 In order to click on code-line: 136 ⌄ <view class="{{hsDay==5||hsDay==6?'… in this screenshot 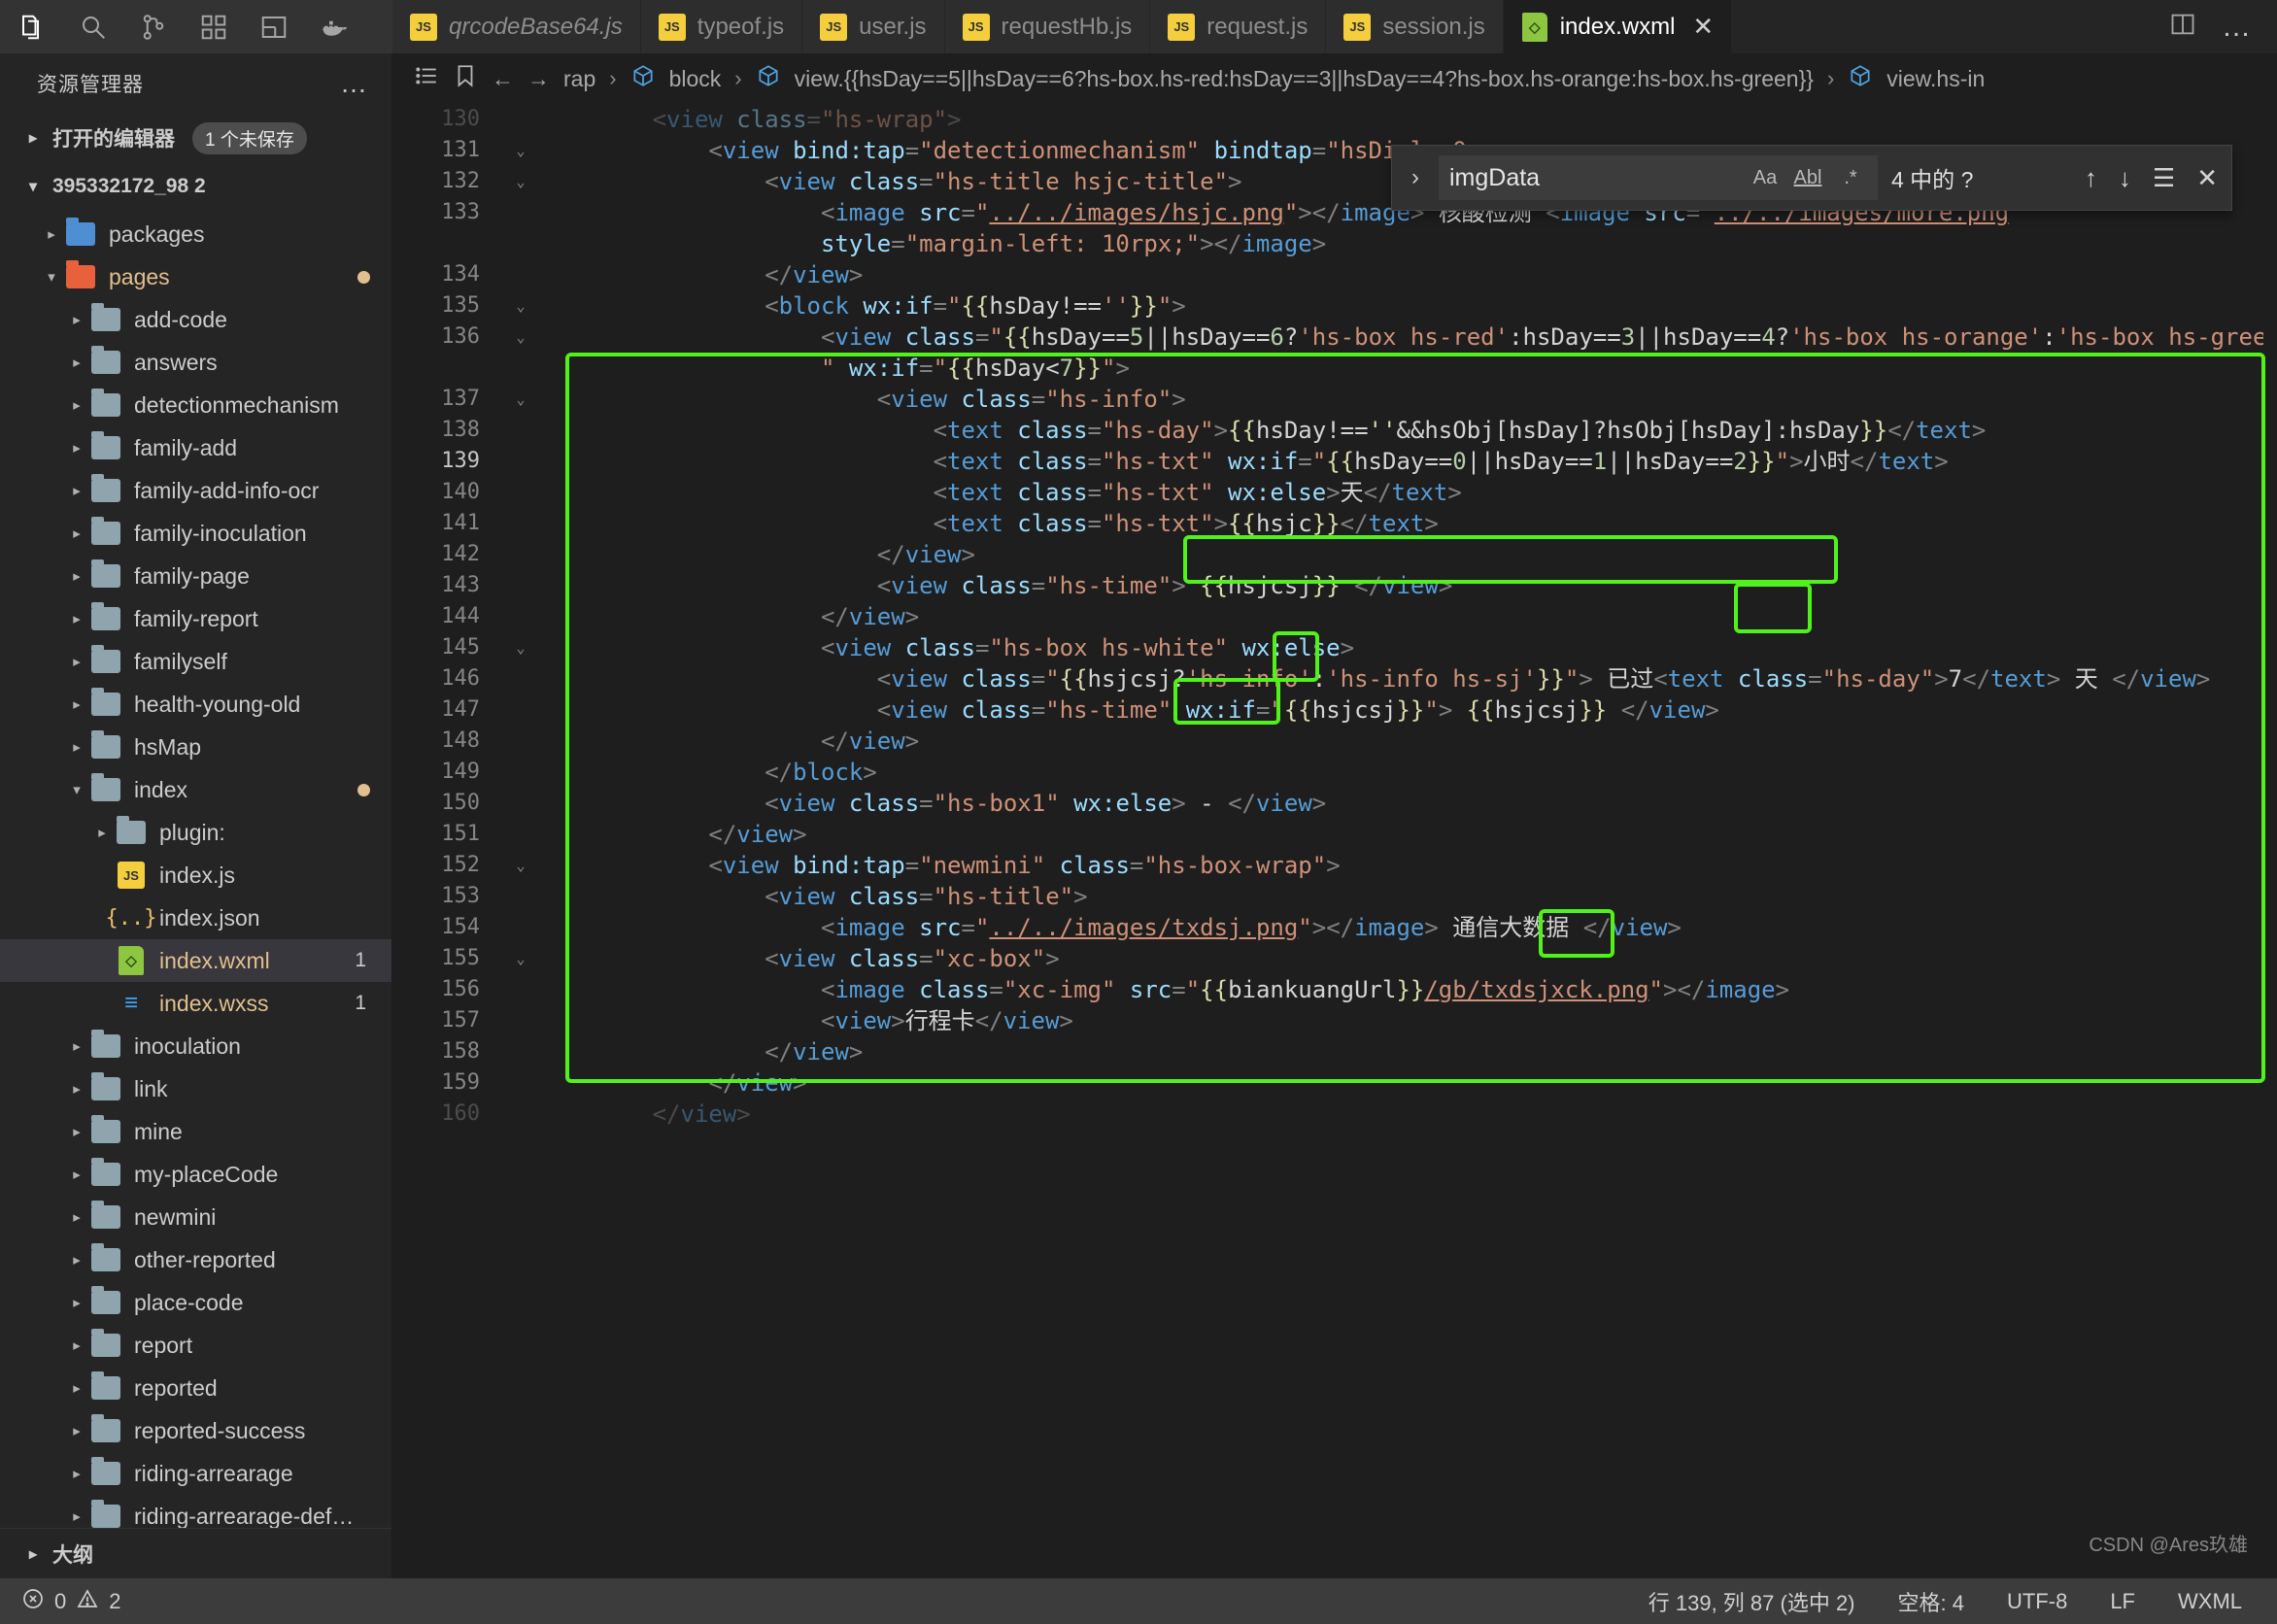, I will do `click(1334, 337)`.